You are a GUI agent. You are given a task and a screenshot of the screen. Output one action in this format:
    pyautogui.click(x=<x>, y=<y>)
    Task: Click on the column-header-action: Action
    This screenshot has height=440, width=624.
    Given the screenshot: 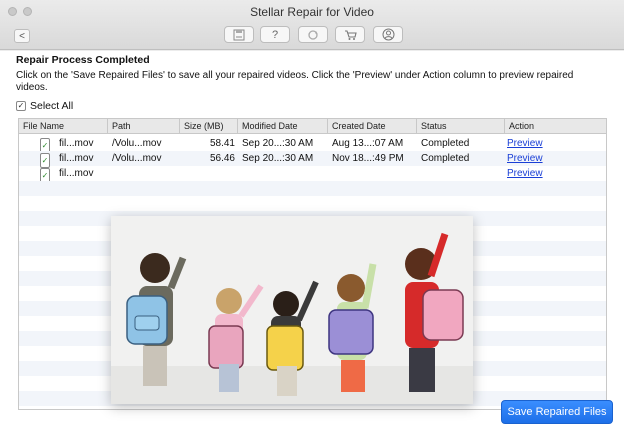 What is the action you would take?
    pyautogui.click(x=555, y=126)
    